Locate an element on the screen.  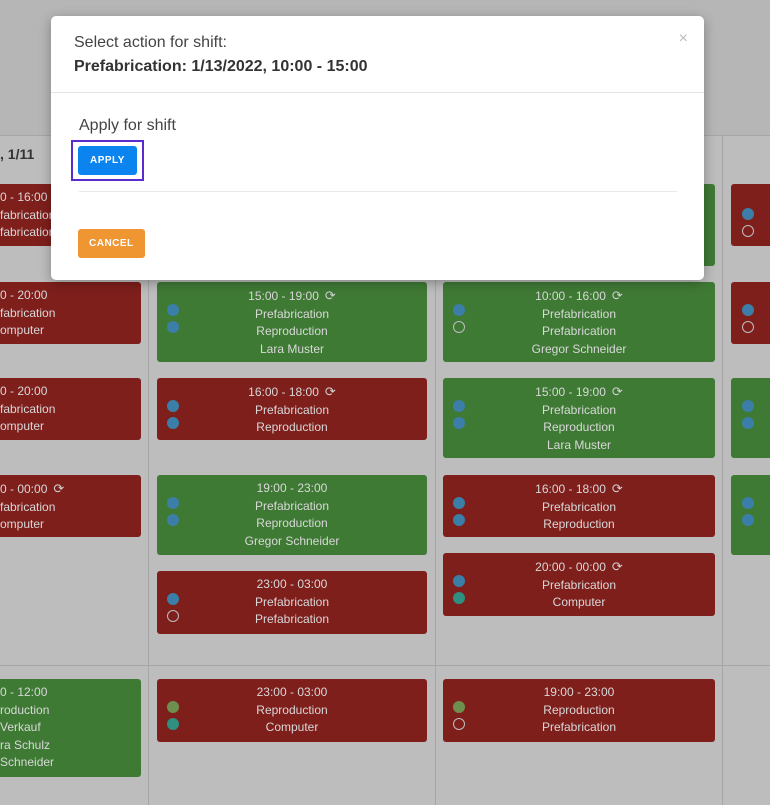
shift-time: 0 - 00:00 is located at coordinates (24, 489).